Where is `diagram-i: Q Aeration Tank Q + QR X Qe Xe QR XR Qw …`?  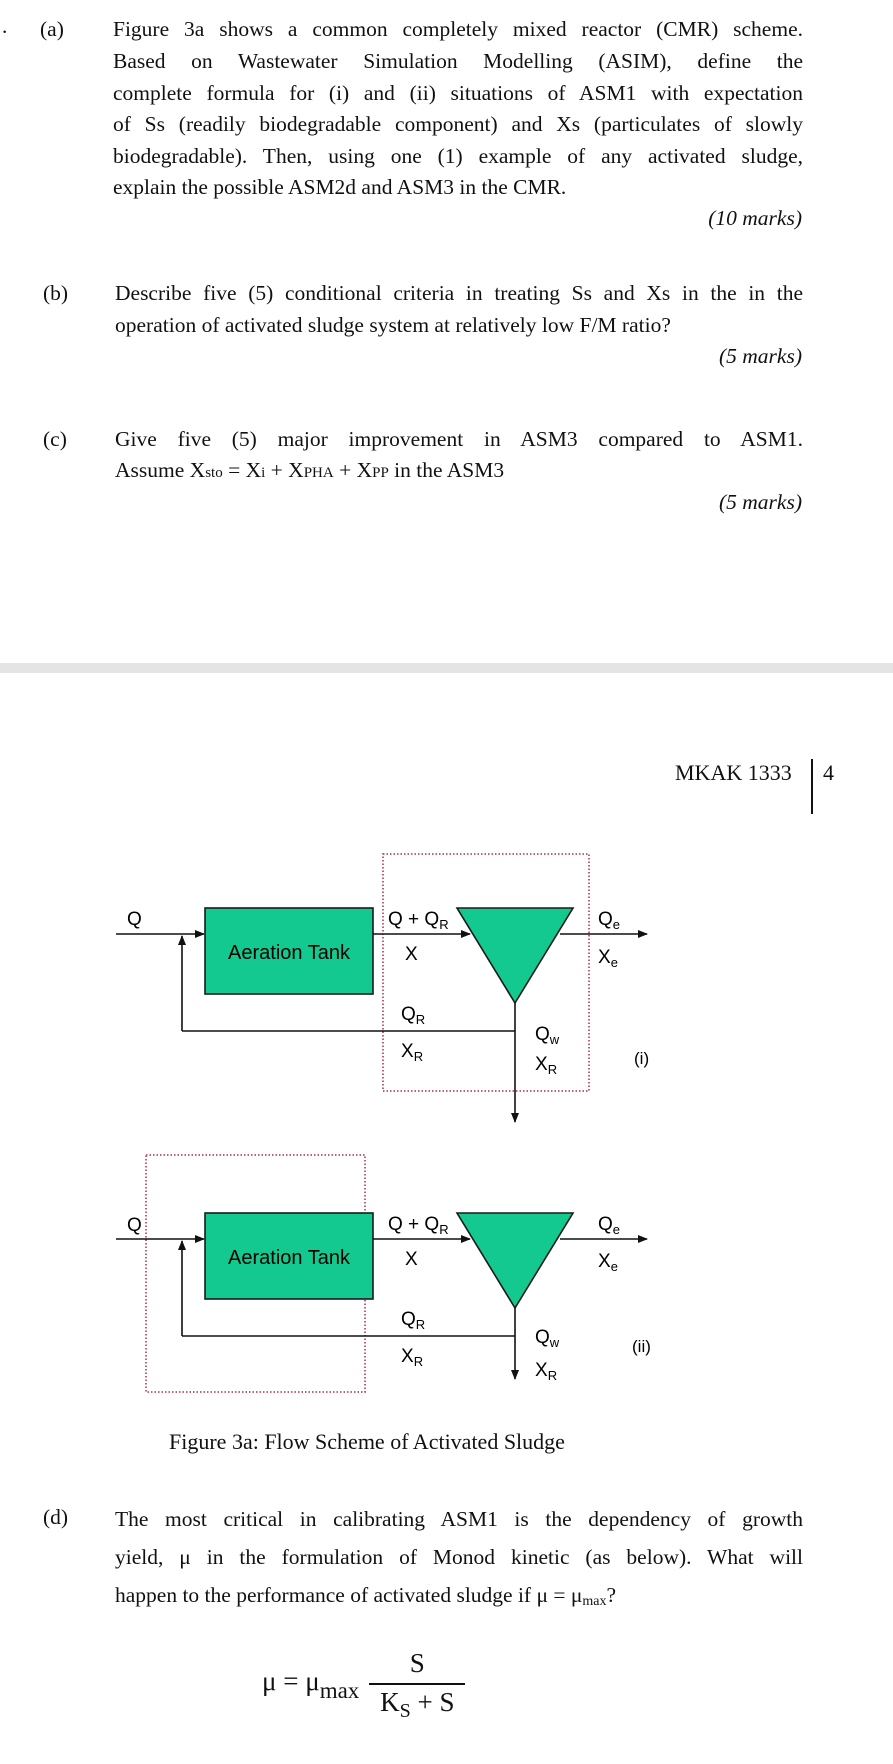
diagram-i: Q Aeration Tank Q + QR X Qe Xe QR XR Qw … is located at coordinates (382, 988).